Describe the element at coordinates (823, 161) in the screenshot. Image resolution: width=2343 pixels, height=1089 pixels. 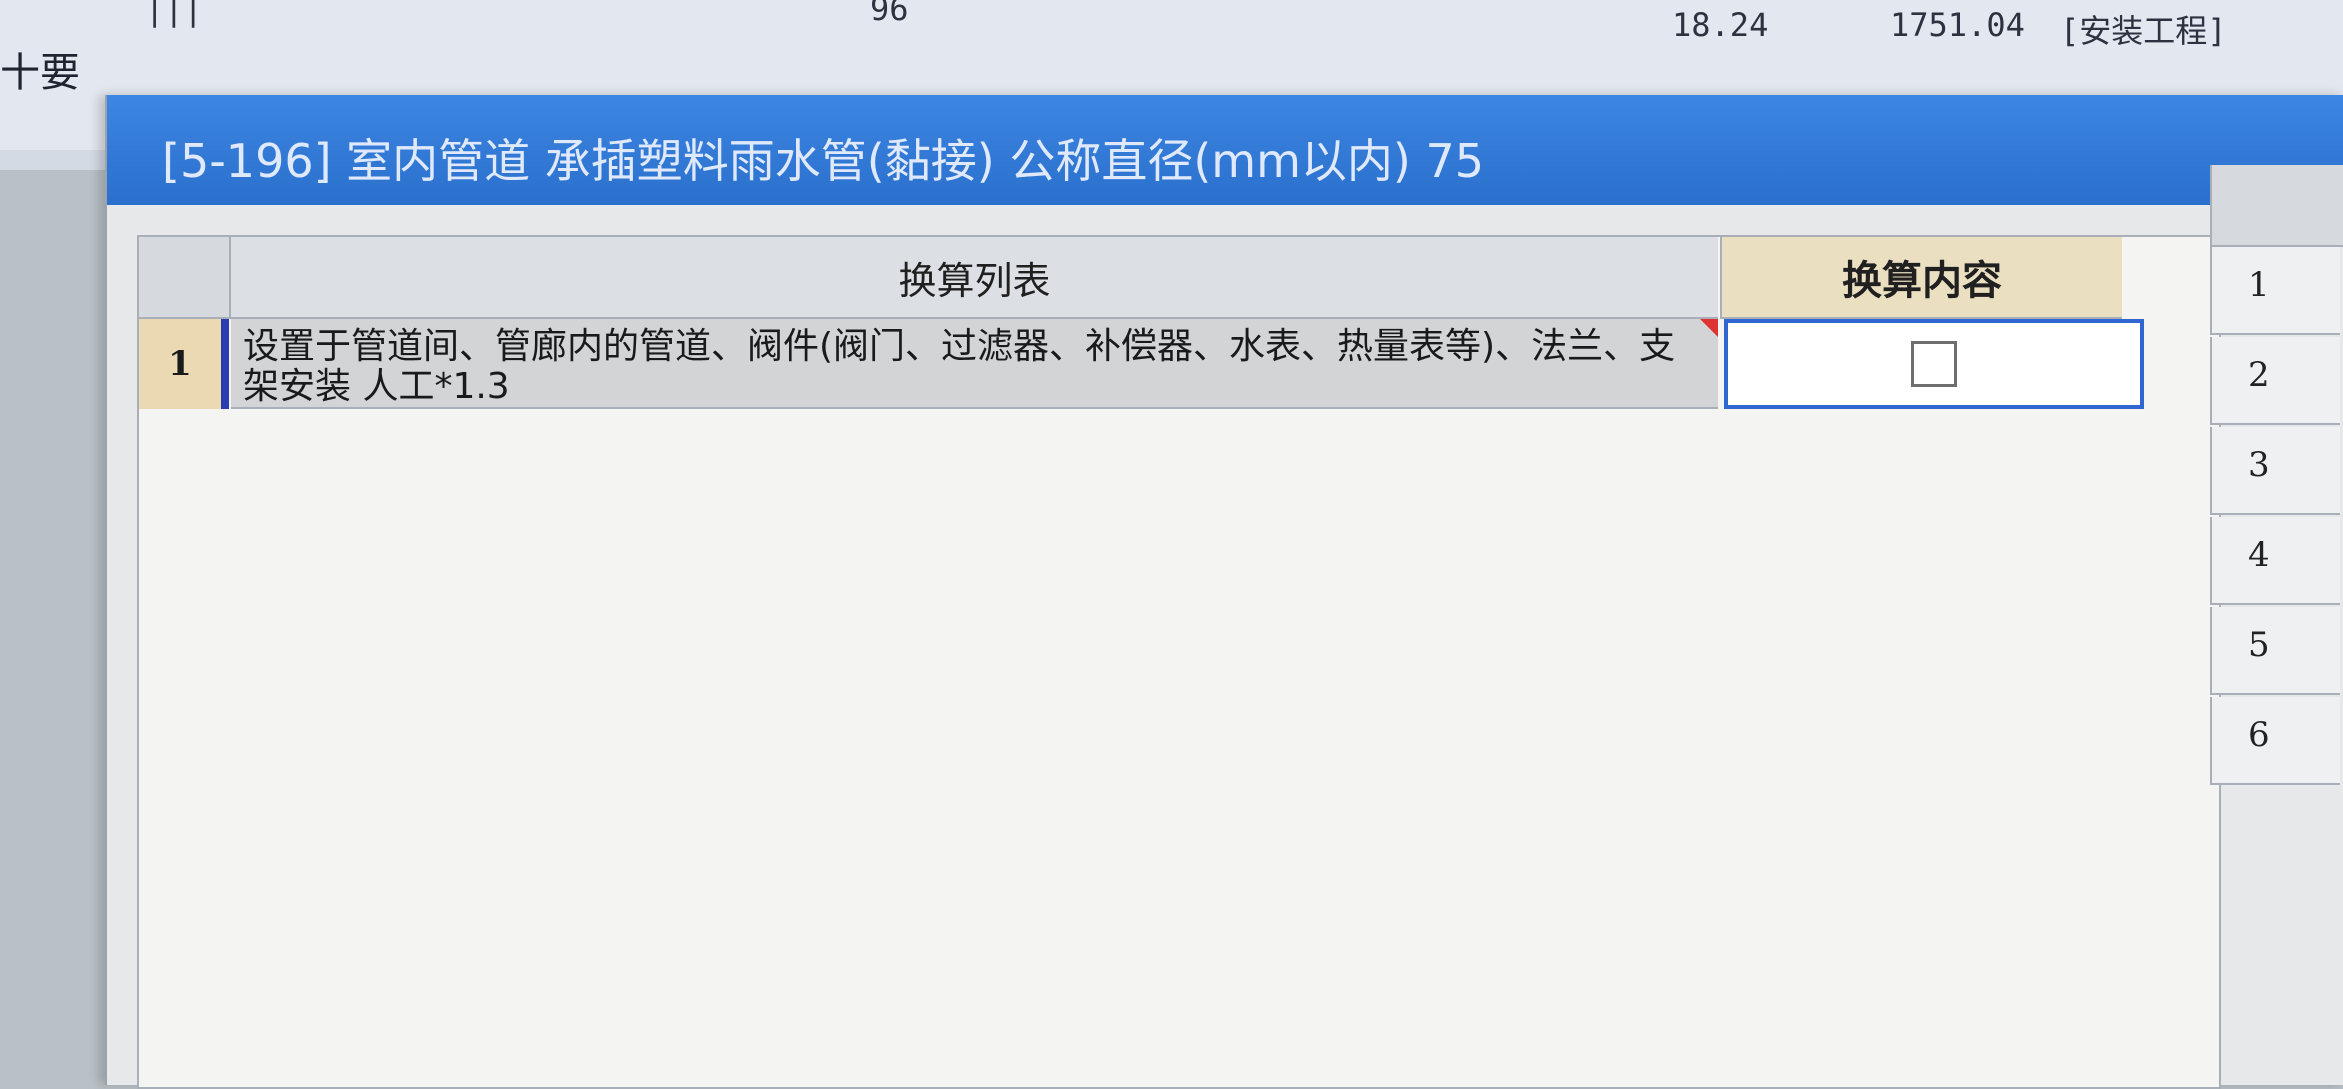
I see `dialog-title: [5-196] 室内管道 承插塑料雨水管(黏接) 公称直径(mm以内) 75` at that location.